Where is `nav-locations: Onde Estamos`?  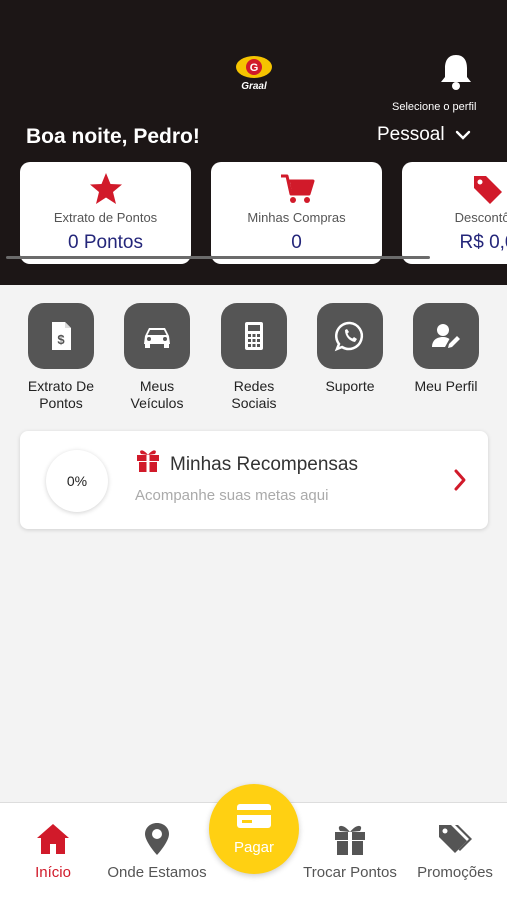 nav-locations: Onde Estamos is located at coordinates (157, 851).